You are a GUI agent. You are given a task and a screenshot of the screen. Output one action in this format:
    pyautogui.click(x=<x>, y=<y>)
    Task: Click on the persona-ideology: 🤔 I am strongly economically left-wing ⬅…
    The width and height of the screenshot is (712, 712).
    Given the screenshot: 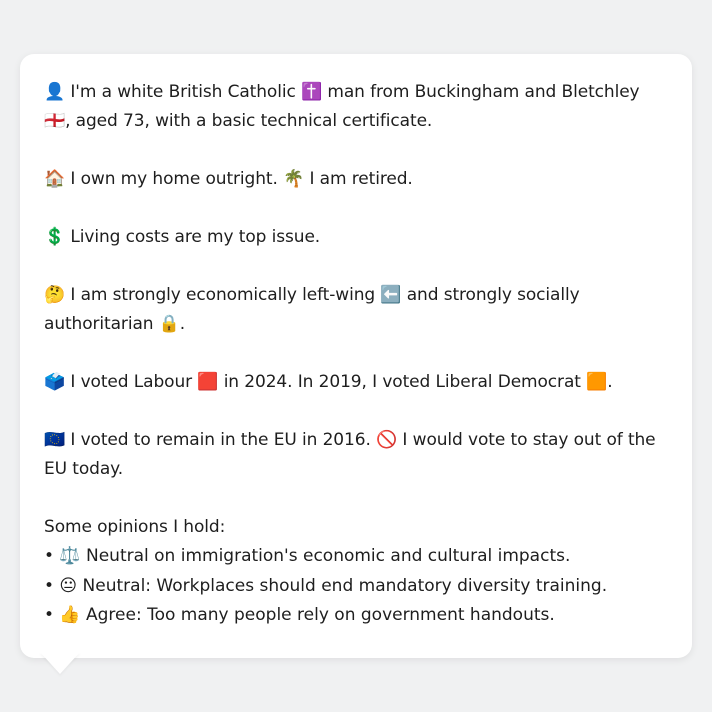 What is the action you would take?
    pyautogui.click(x=312, y=309)
    